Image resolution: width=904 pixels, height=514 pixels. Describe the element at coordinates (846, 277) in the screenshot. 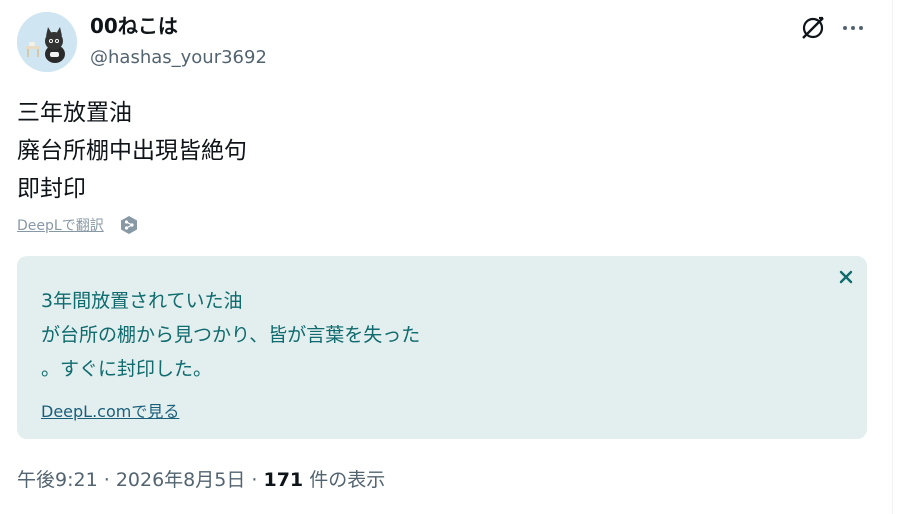

I see `close-icon` at that location.